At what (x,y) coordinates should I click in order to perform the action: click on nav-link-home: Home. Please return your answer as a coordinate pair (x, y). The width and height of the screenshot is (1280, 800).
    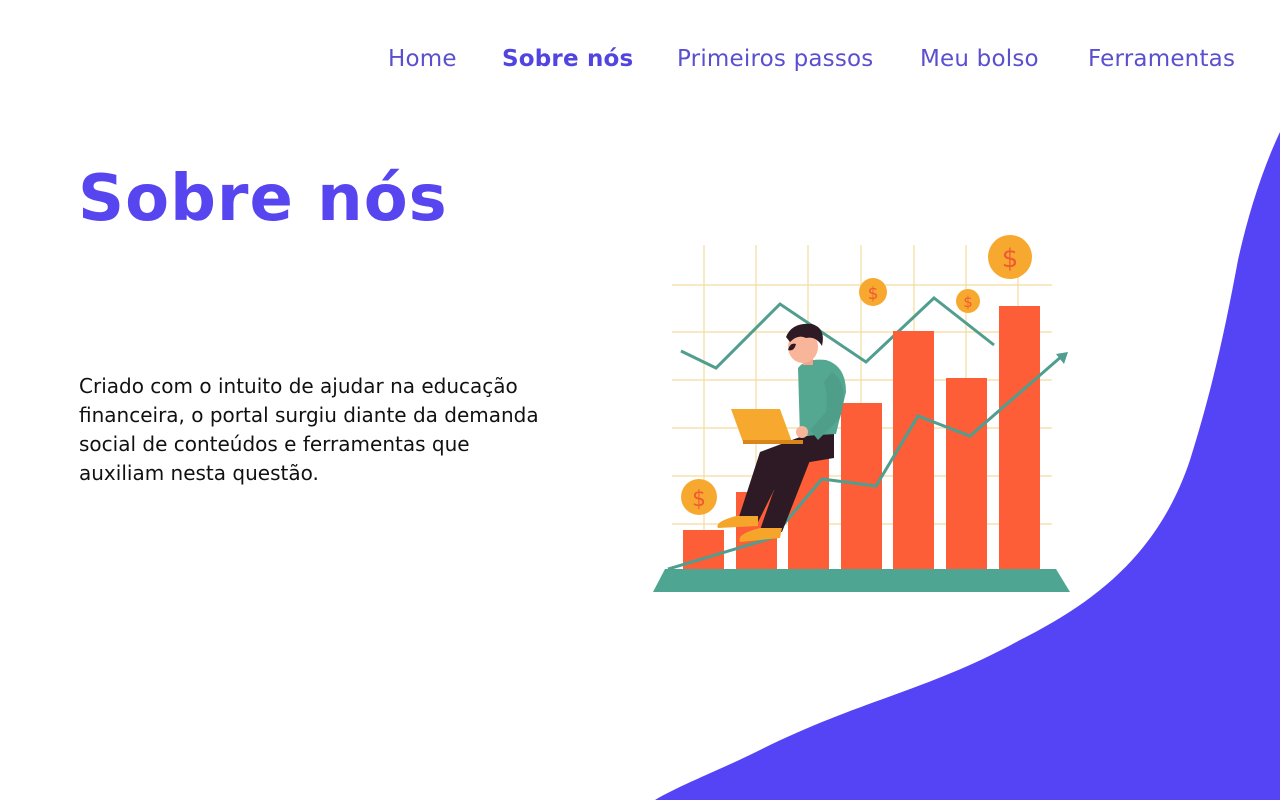
    Looking at the image, I should click on (422, 59).